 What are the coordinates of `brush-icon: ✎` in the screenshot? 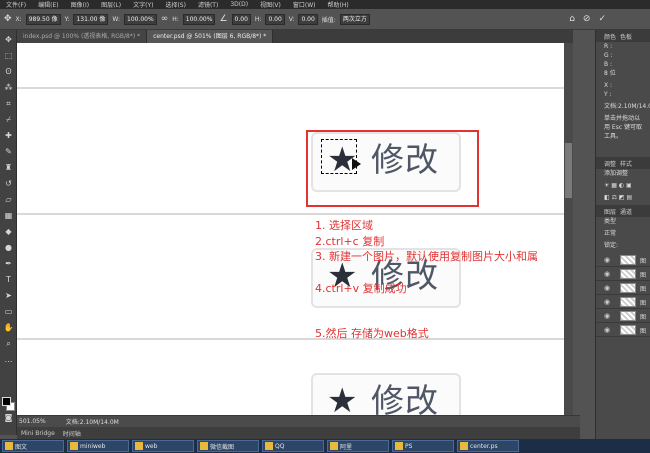 It's located at (8, 152).